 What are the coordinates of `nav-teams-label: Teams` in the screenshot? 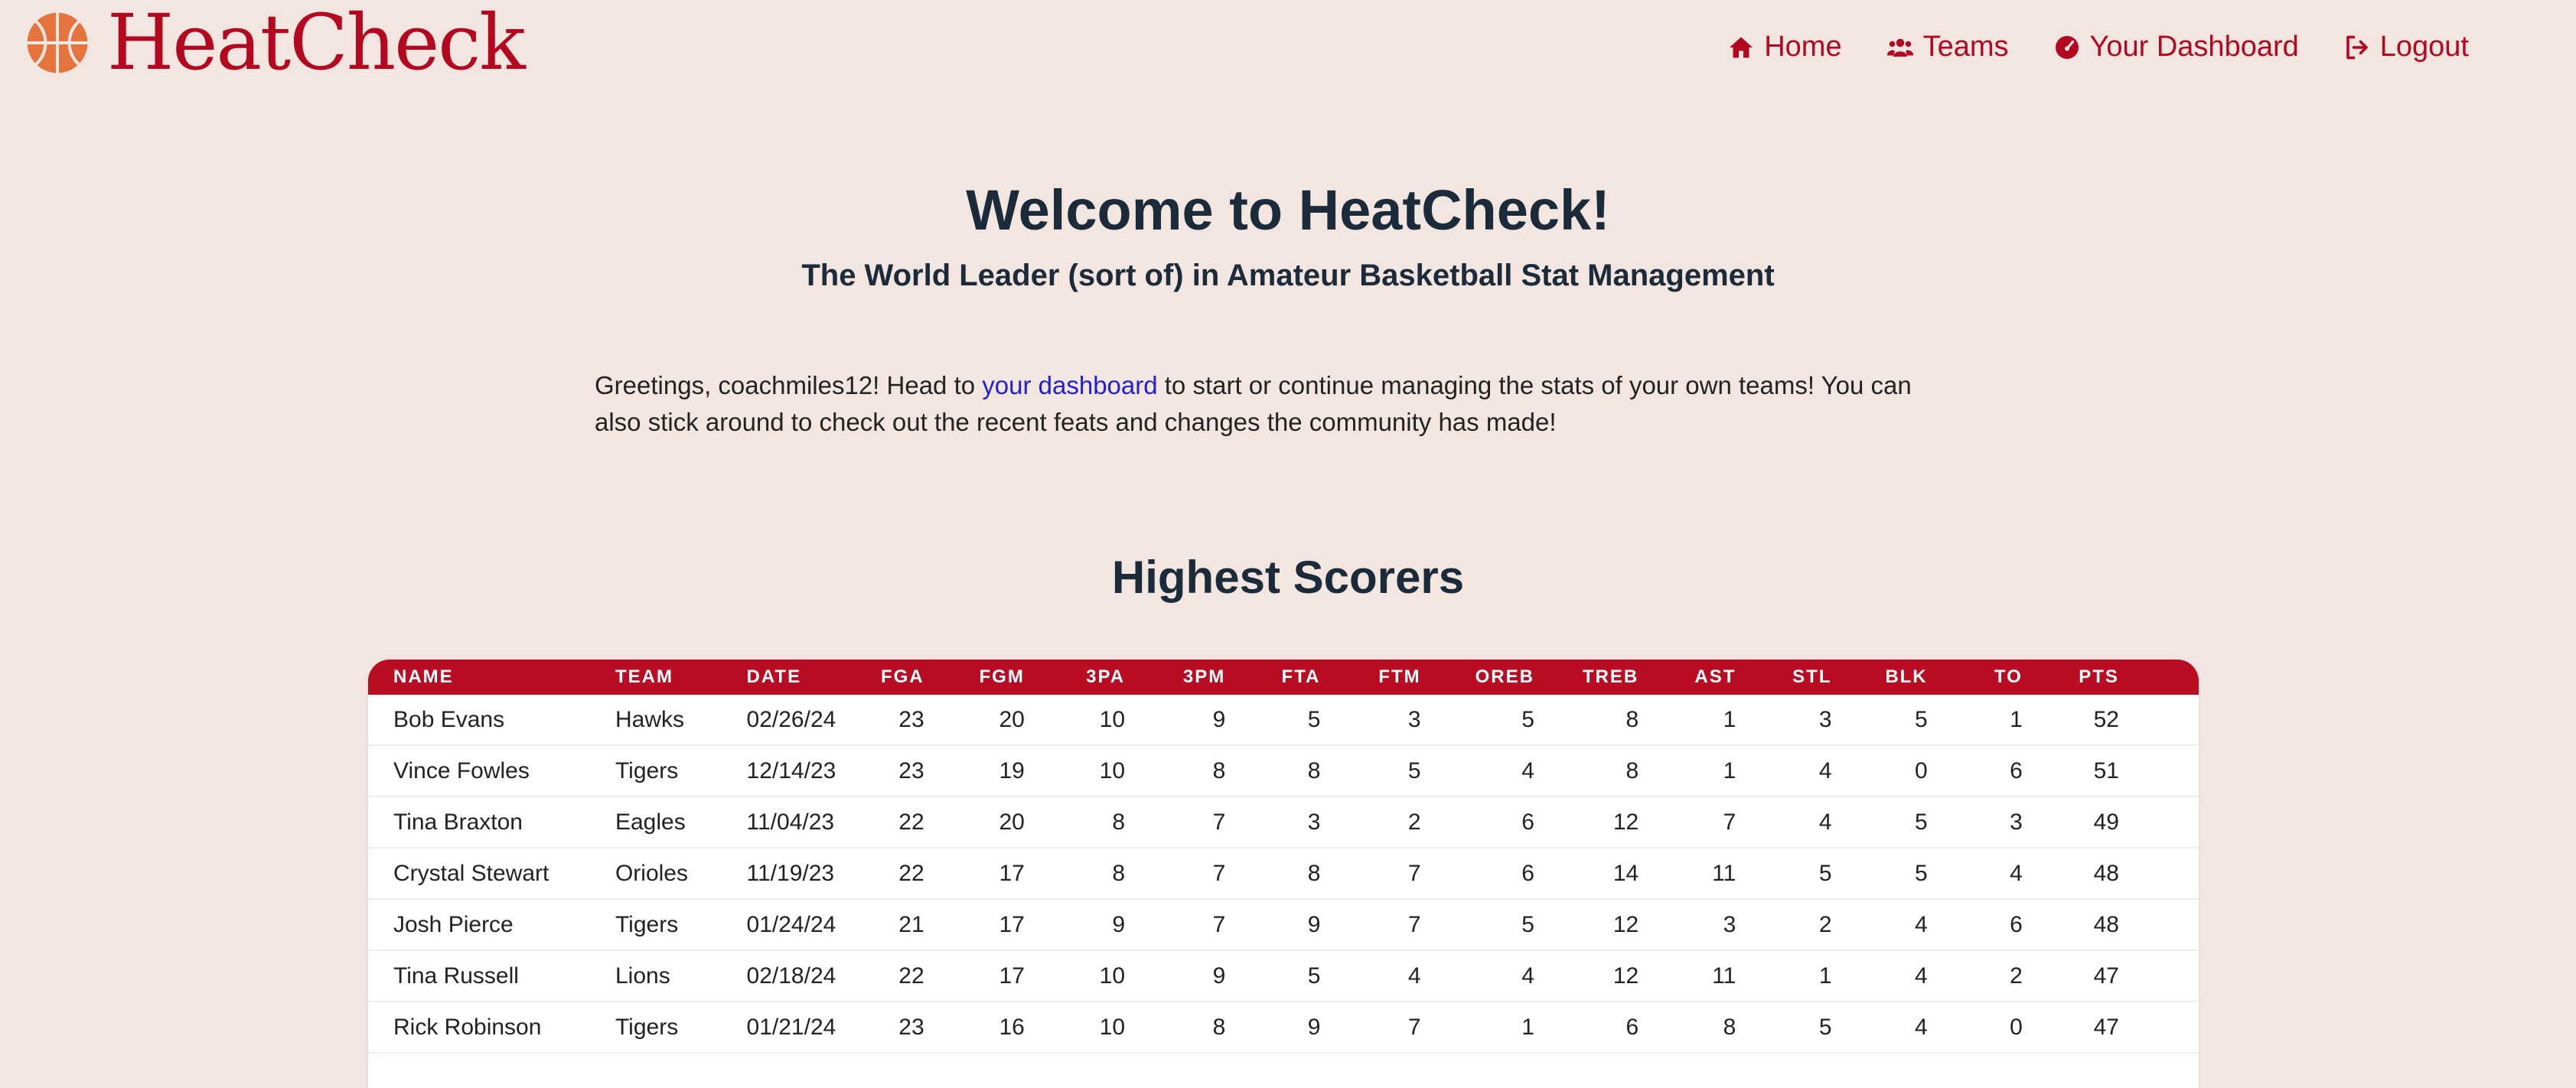 It's located at (1965, 47).